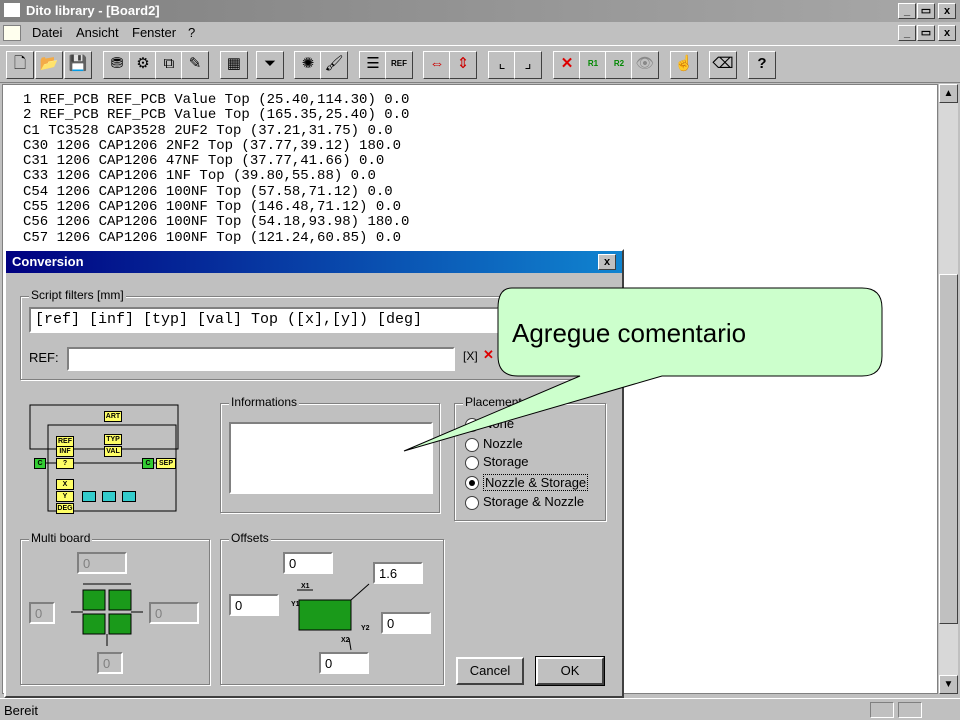 The image size is (960, 720). Describe the element at coordinates (643, 369) in the screenshot. I see `callout-bubble` at that location.